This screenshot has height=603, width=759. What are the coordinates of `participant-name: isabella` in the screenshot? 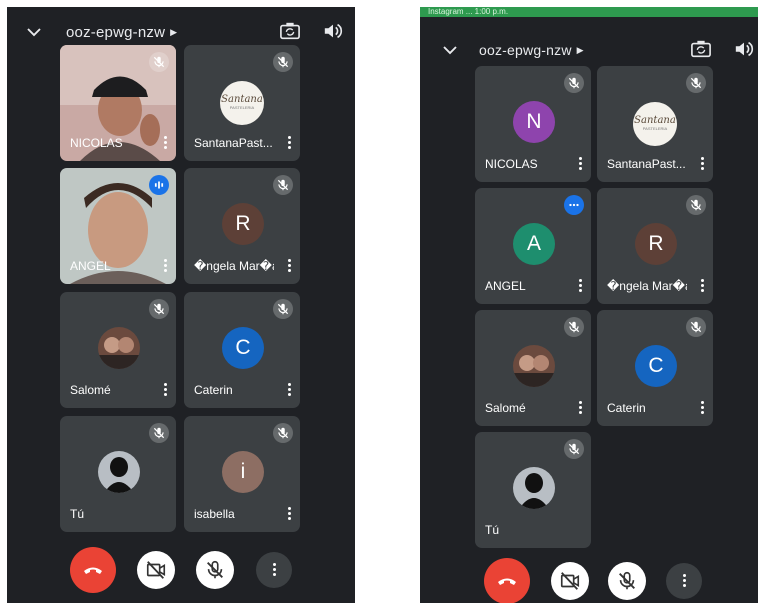 It's located at (214, 514).